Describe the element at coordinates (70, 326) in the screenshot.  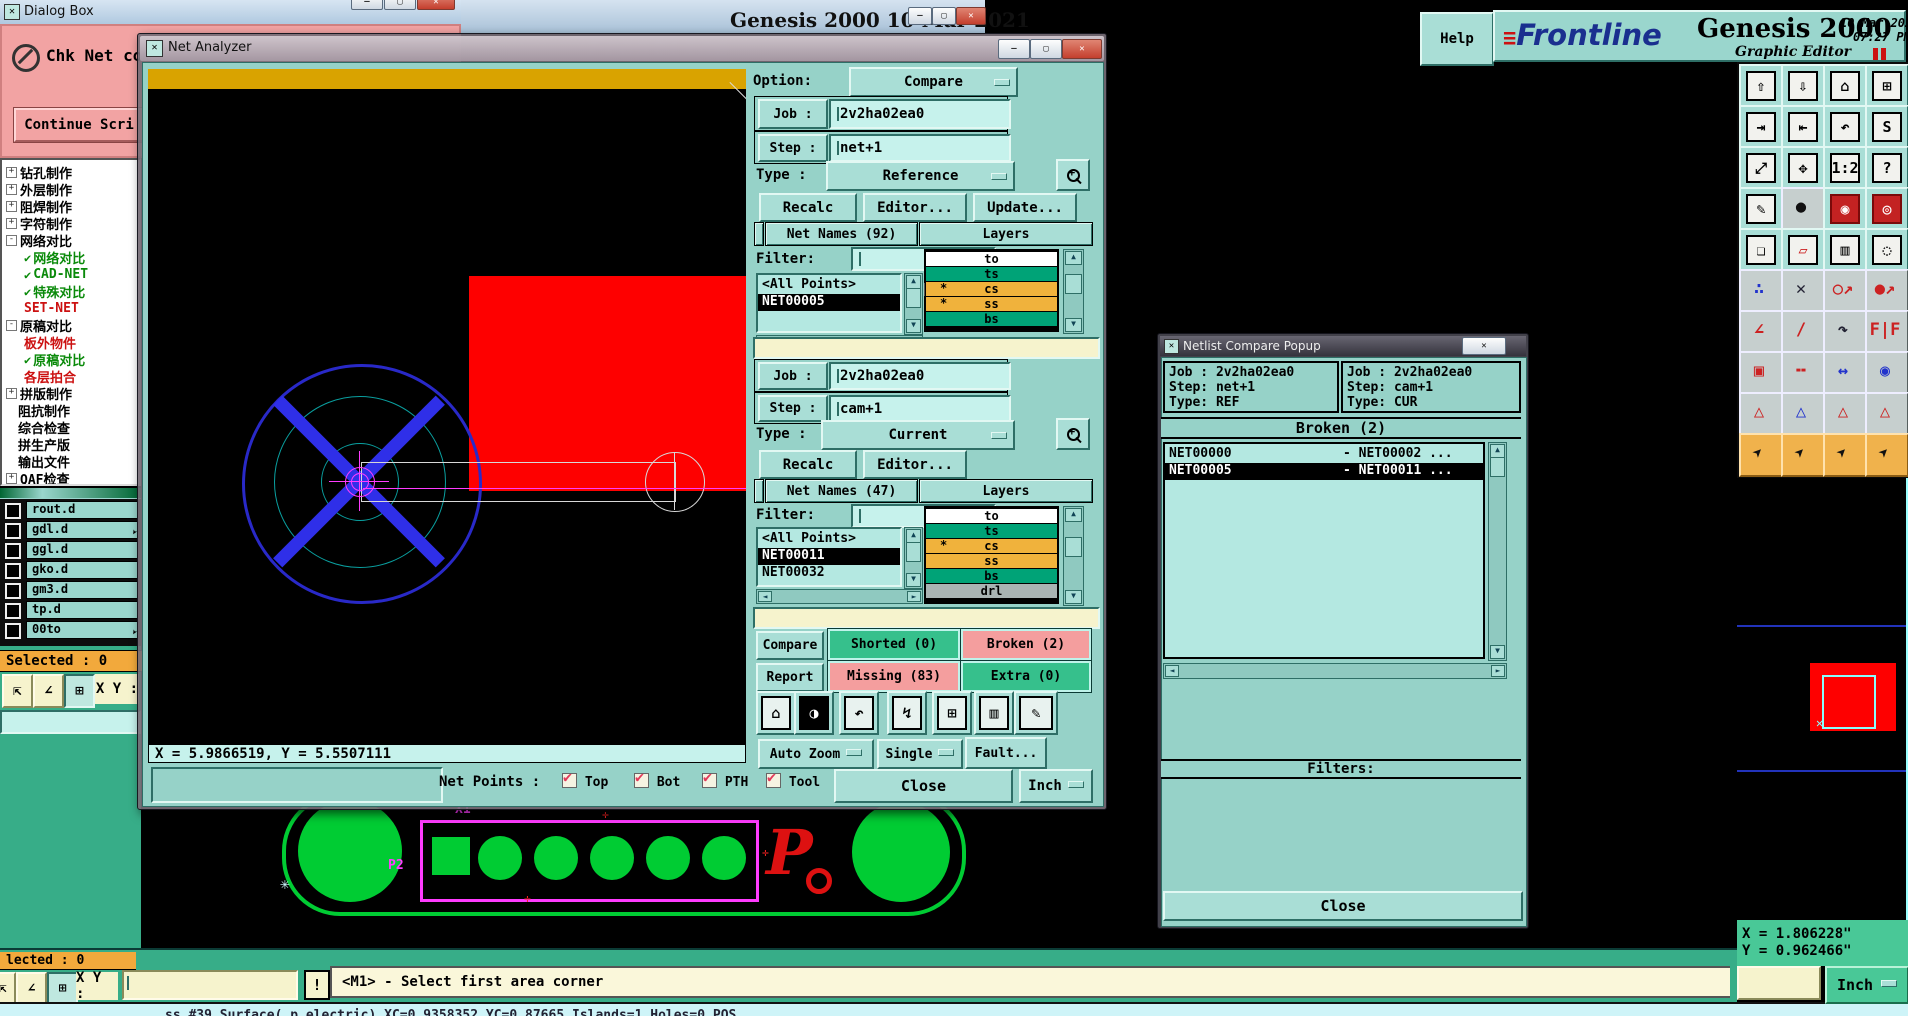
I see `tree-item: - 原稿对比` at that location.